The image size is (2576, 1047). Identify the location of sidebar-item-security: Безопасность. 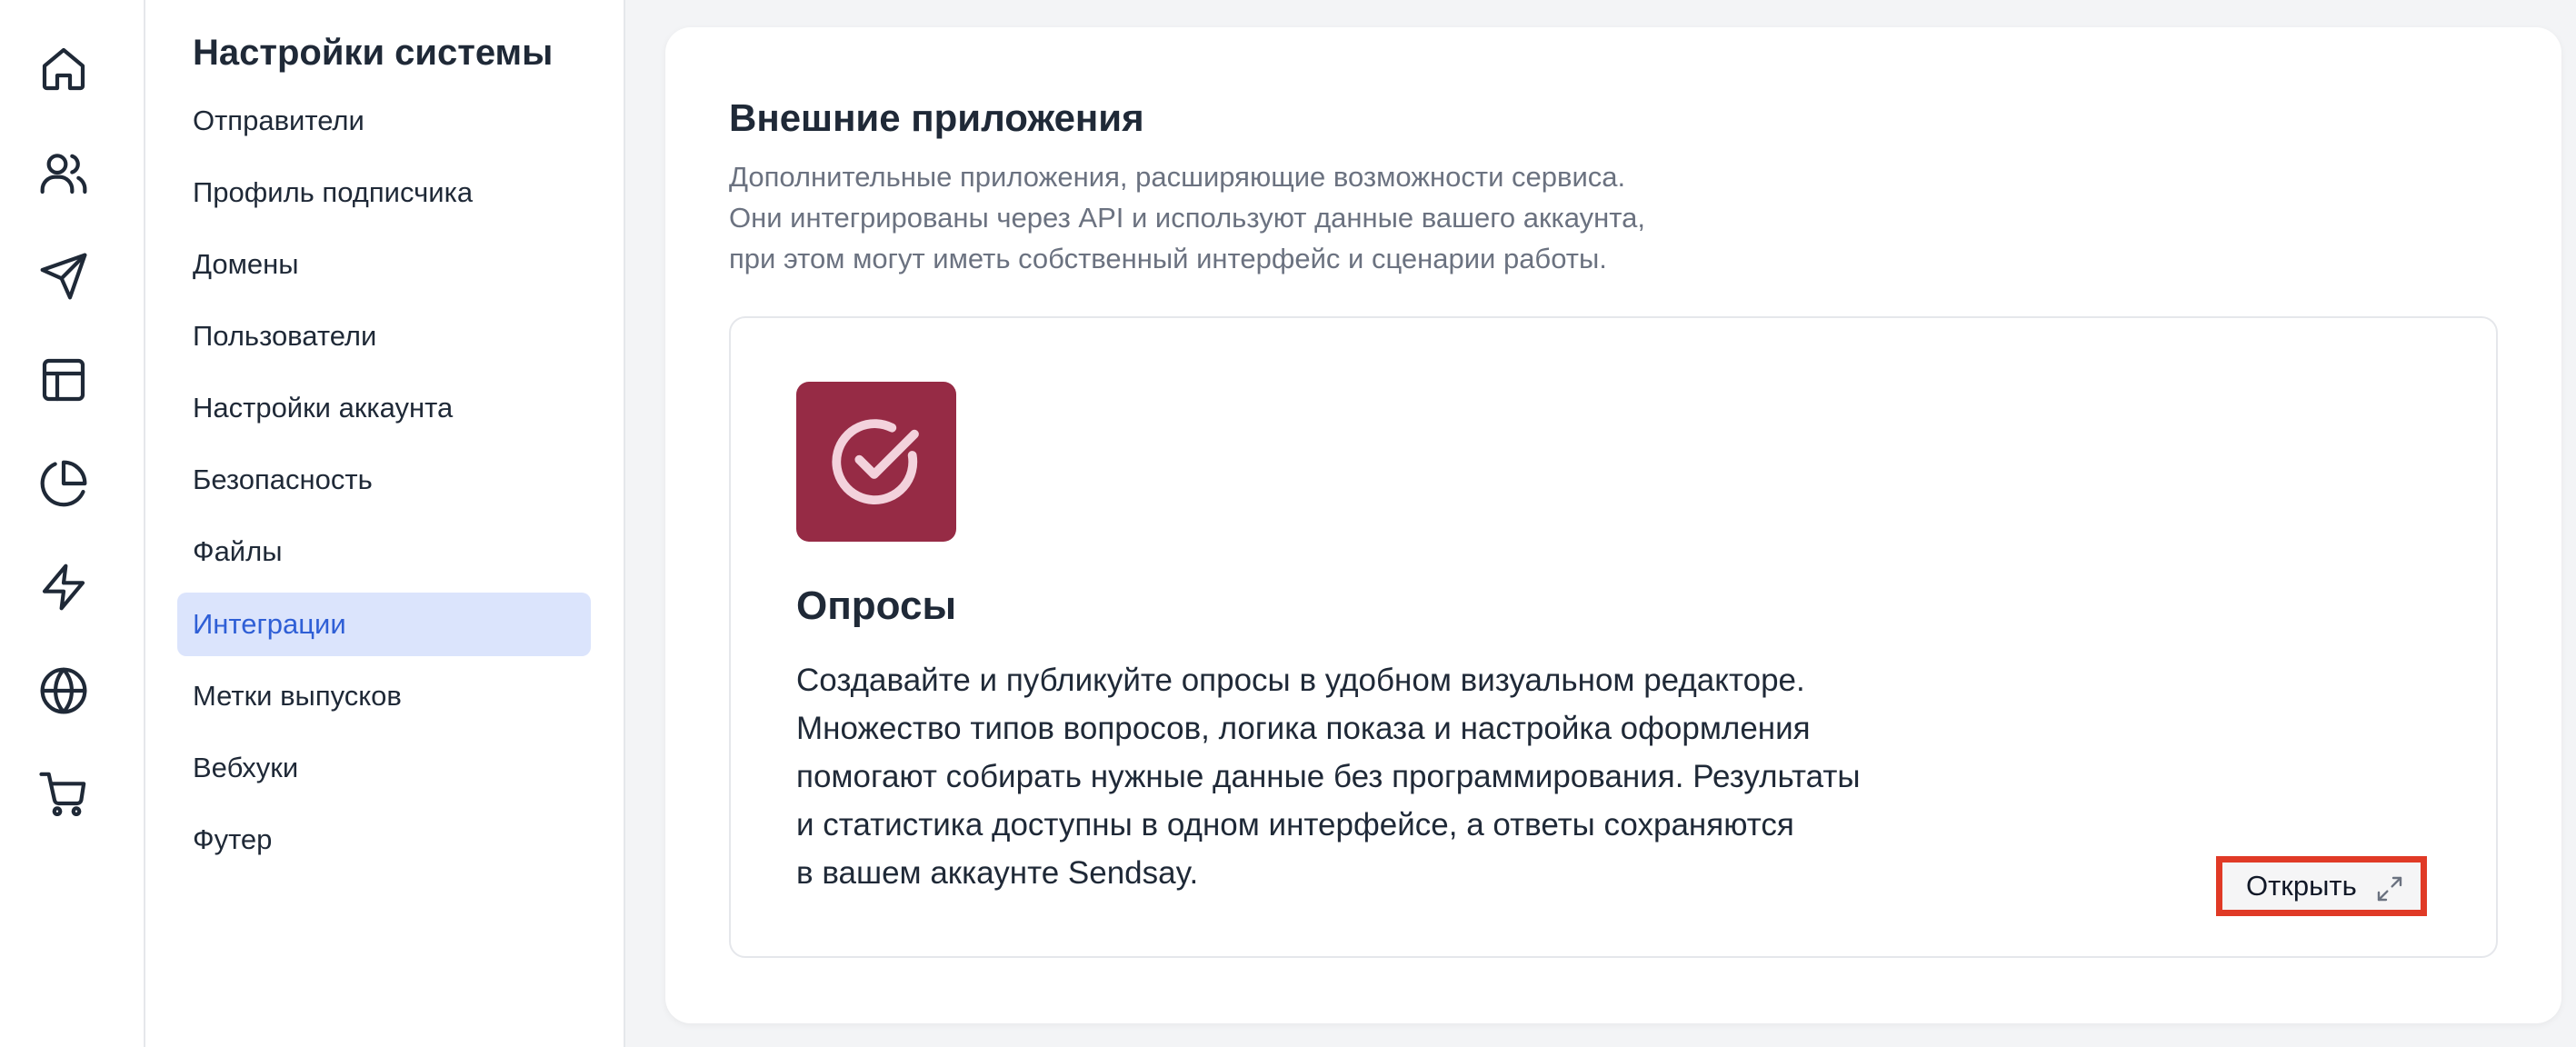
(384, 480).